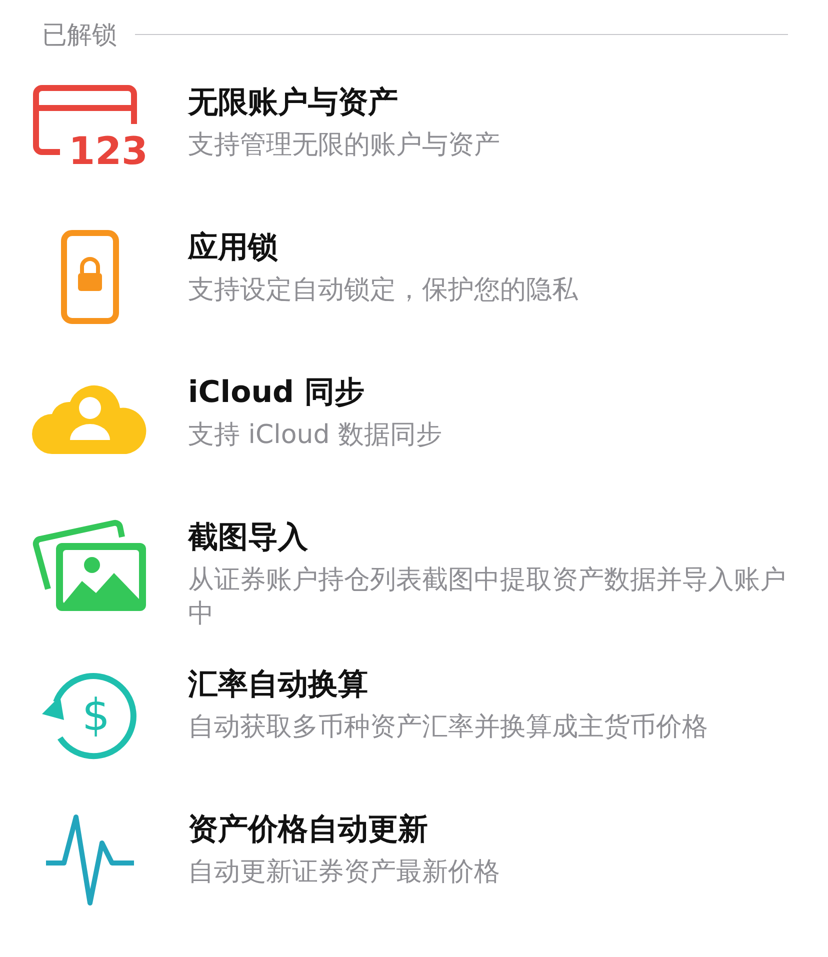 The height and width of the screenshot is (957, 828). What do you see at coordinates (383, 290) in the screenshot?
I see `feature-description: 支持设定自动锁定，保护您的隐私` at bounding box center [383, 290].